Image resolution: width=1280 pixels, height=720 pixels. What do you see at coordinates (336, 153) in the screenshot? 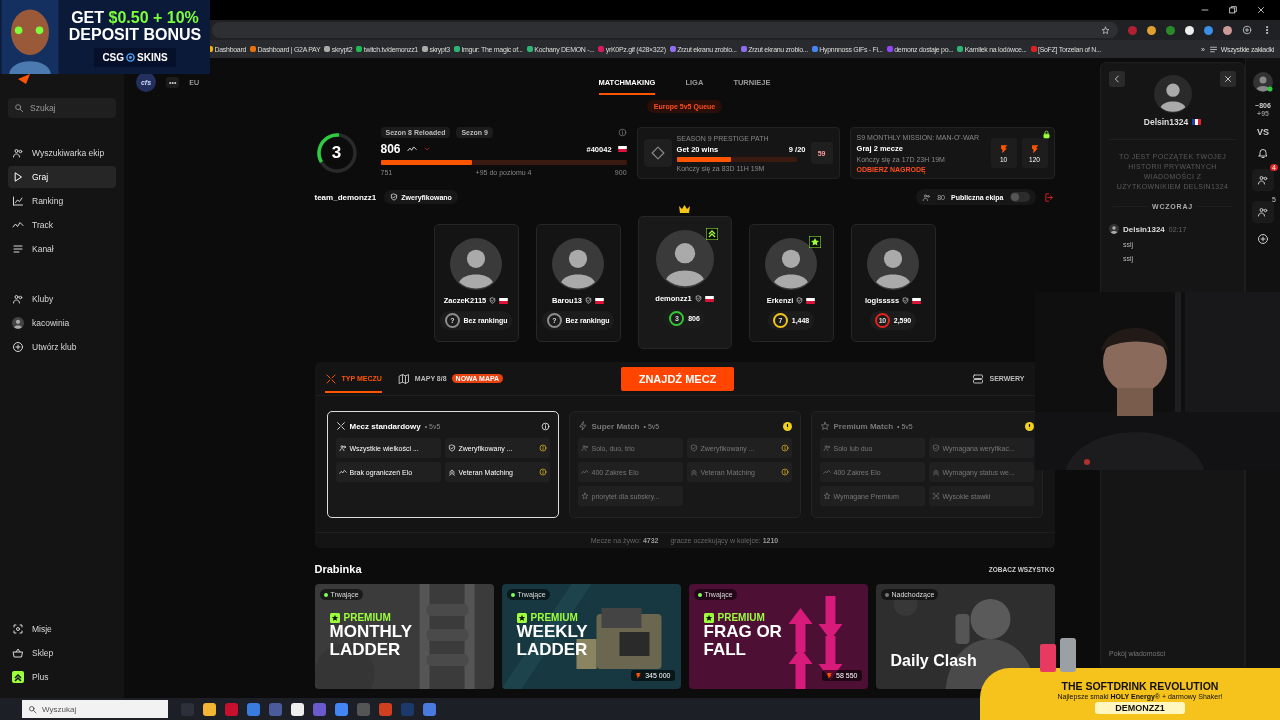
I see `skill-level: 3` at bounding box center [336, 153].